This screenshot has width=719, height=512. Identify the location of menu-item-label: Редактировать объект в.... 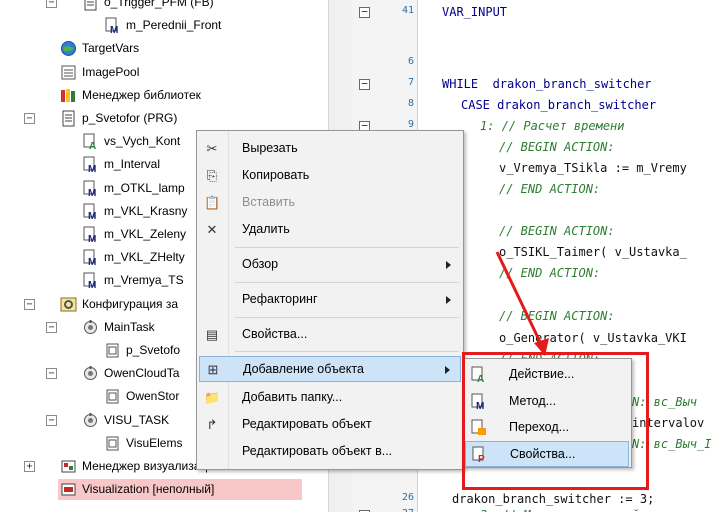
(317, 451).